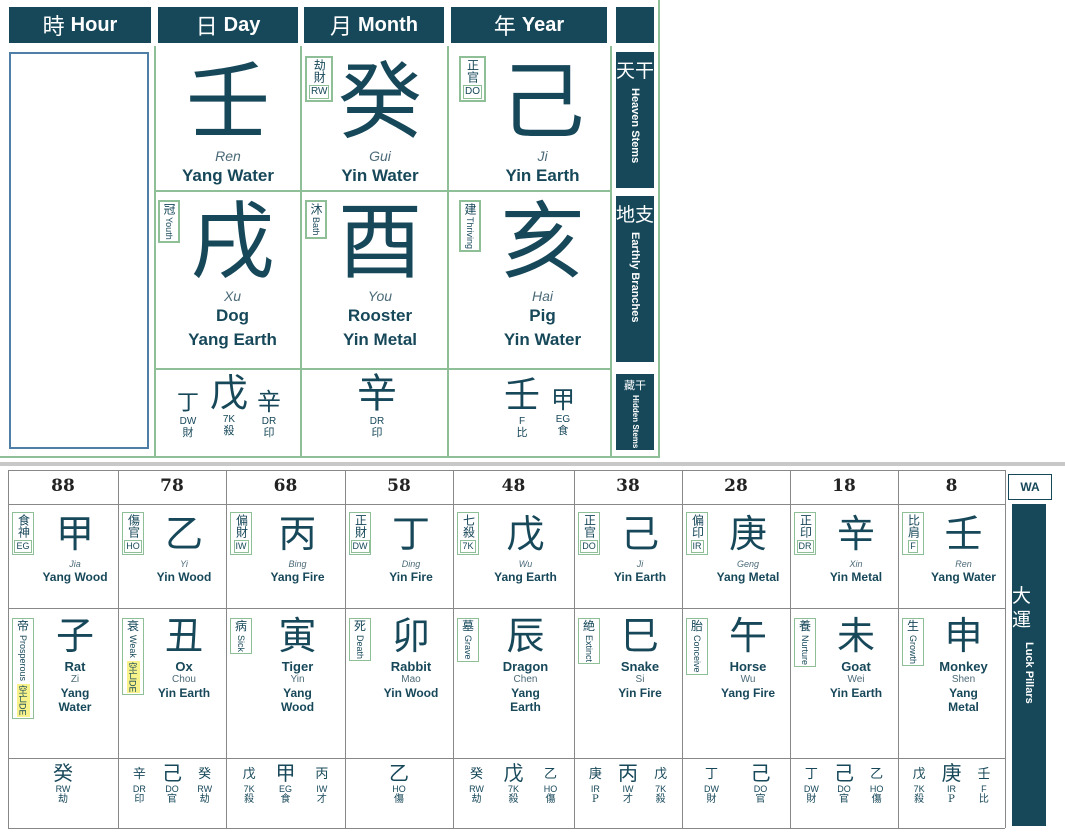  Describe the element at coordinates (75, 547) in the screenshot. I see `luck-stem: 甲 Jia Yang Wood` at that location.